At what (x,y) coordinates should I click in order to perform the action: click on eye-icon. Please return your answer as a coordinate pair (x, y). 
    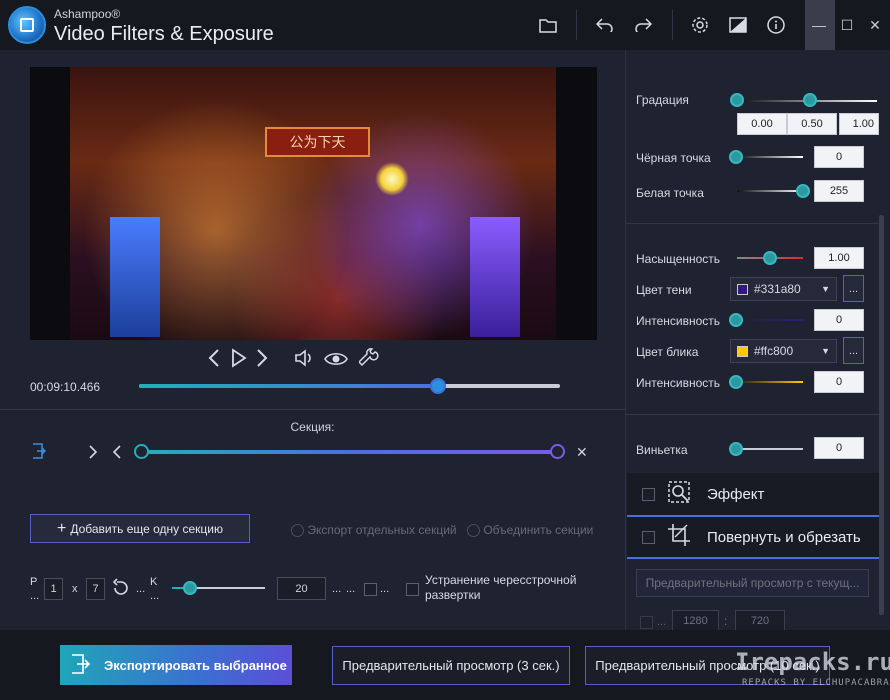
    Looking at the image, I should click on (336, 361).